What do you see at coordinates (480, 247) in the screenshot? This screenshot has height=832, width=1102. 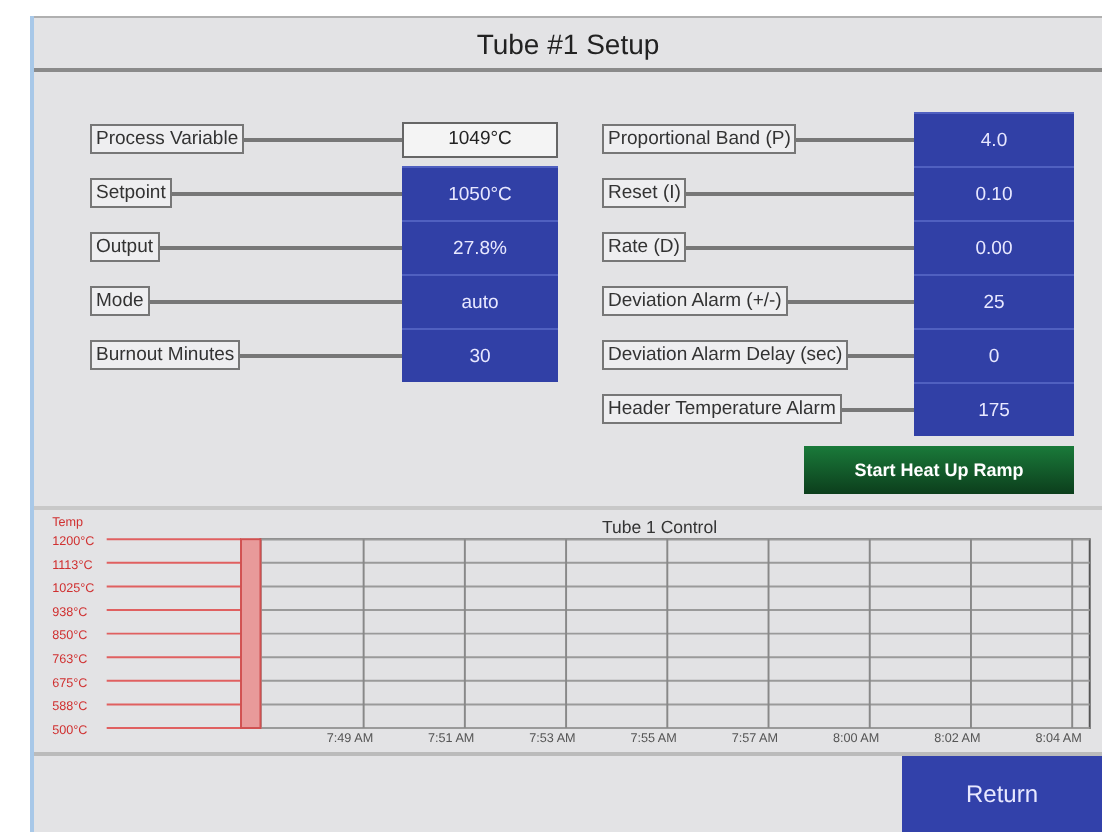 I see `value-field: 27.8%` at bounding box center [480, 247].